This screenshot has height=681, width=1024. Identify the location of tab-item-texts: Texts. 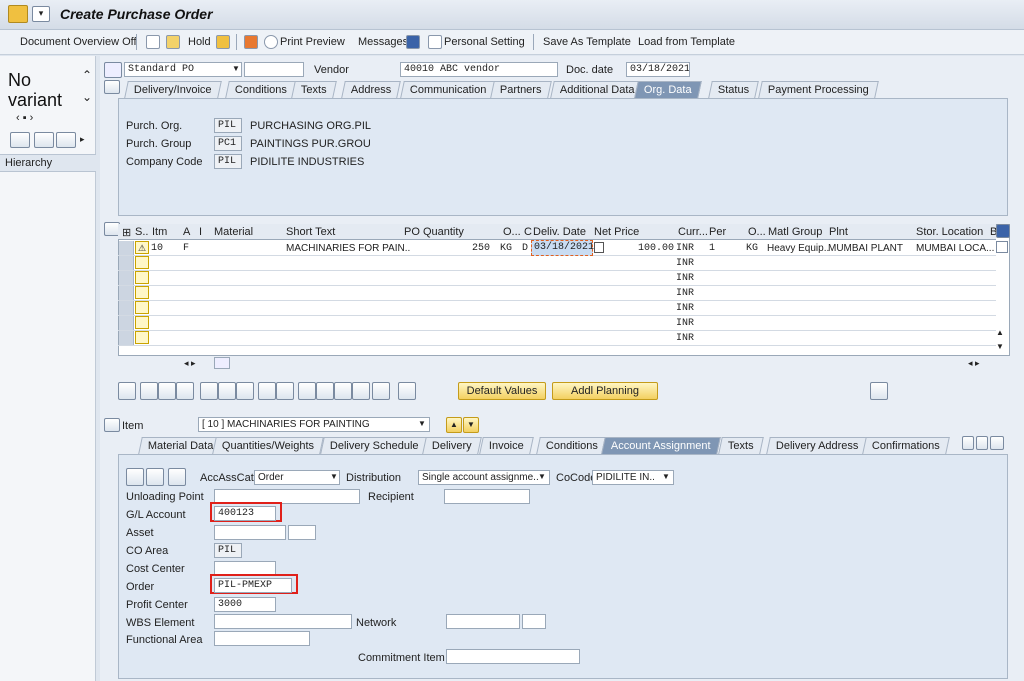
(741, 445).